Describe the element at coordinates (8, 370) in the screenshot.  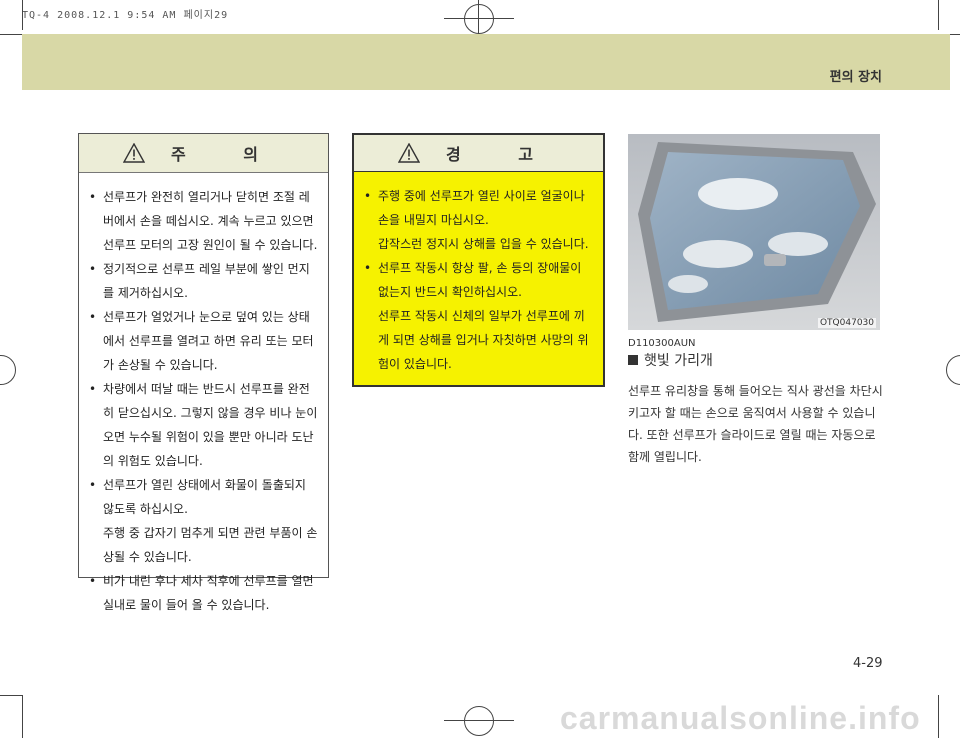
I see `registration-mark-left` at that location.